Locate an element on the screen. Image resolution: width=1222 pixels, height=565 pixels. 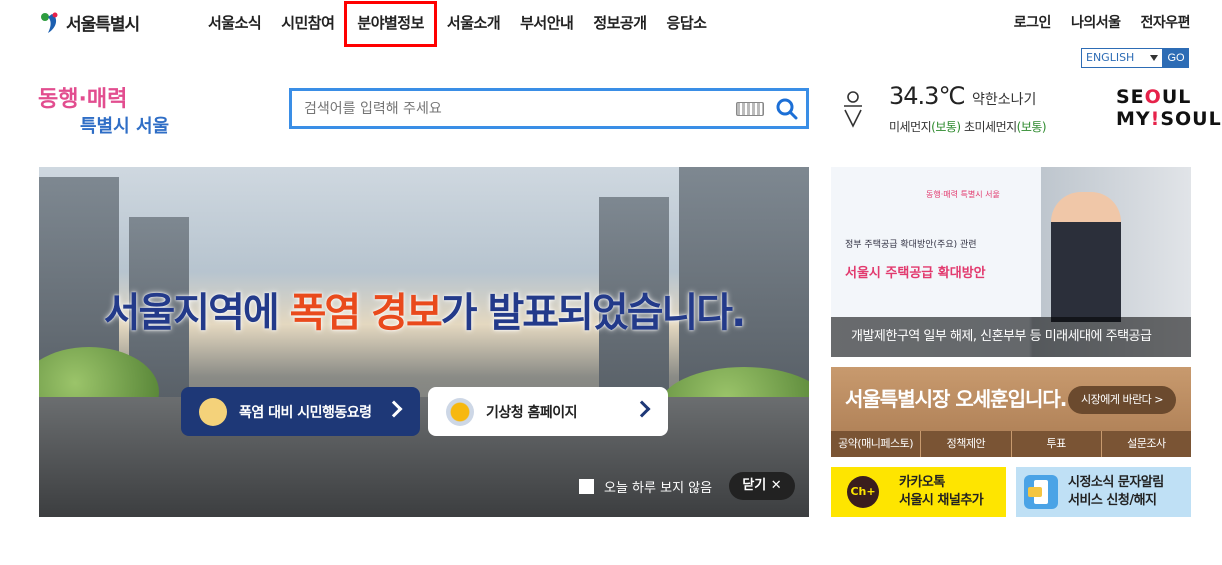
fine-dust-label: 미세먼지 is located at coordinates (910, 127).